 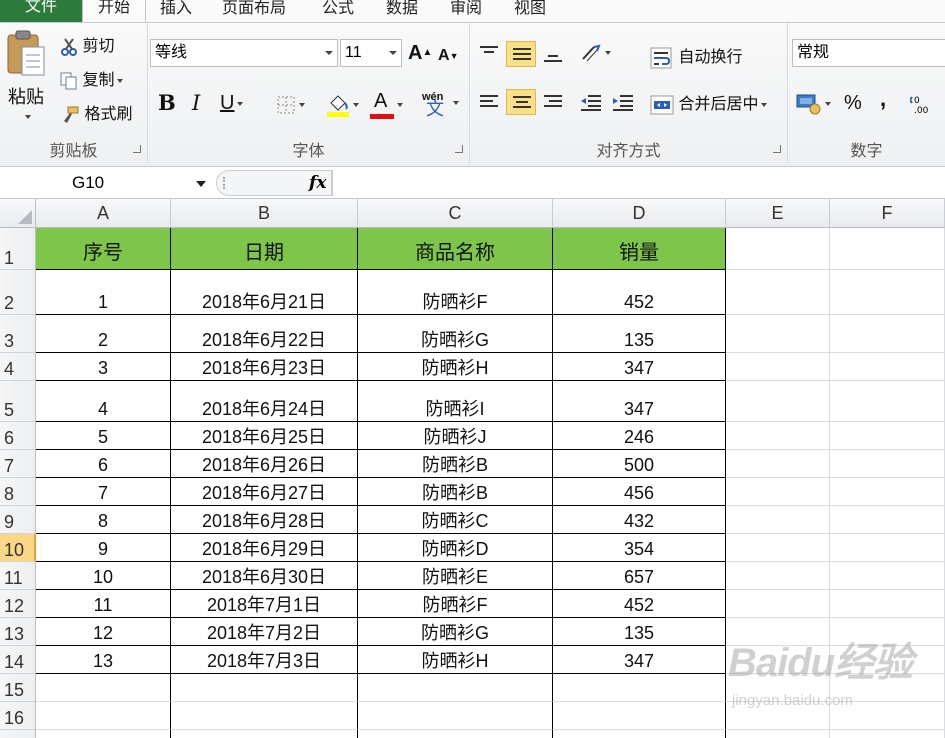 What do you see at coordinates (103, 632) in the screenshot?
I see `table-cell: 12` at bounding box center [103, 632].